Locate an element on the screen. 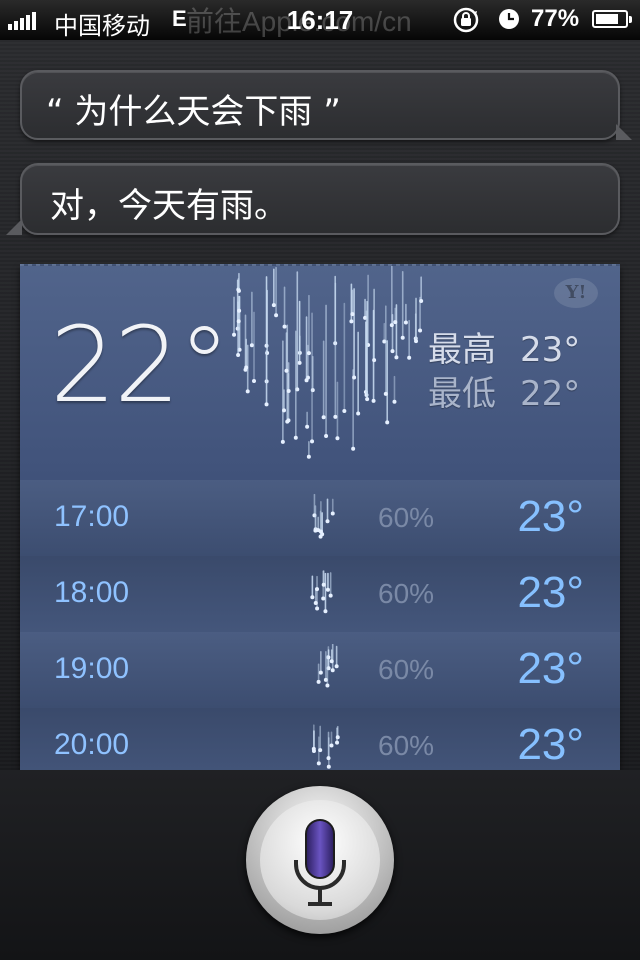  rain-icon is located at coordinates (328, 362).